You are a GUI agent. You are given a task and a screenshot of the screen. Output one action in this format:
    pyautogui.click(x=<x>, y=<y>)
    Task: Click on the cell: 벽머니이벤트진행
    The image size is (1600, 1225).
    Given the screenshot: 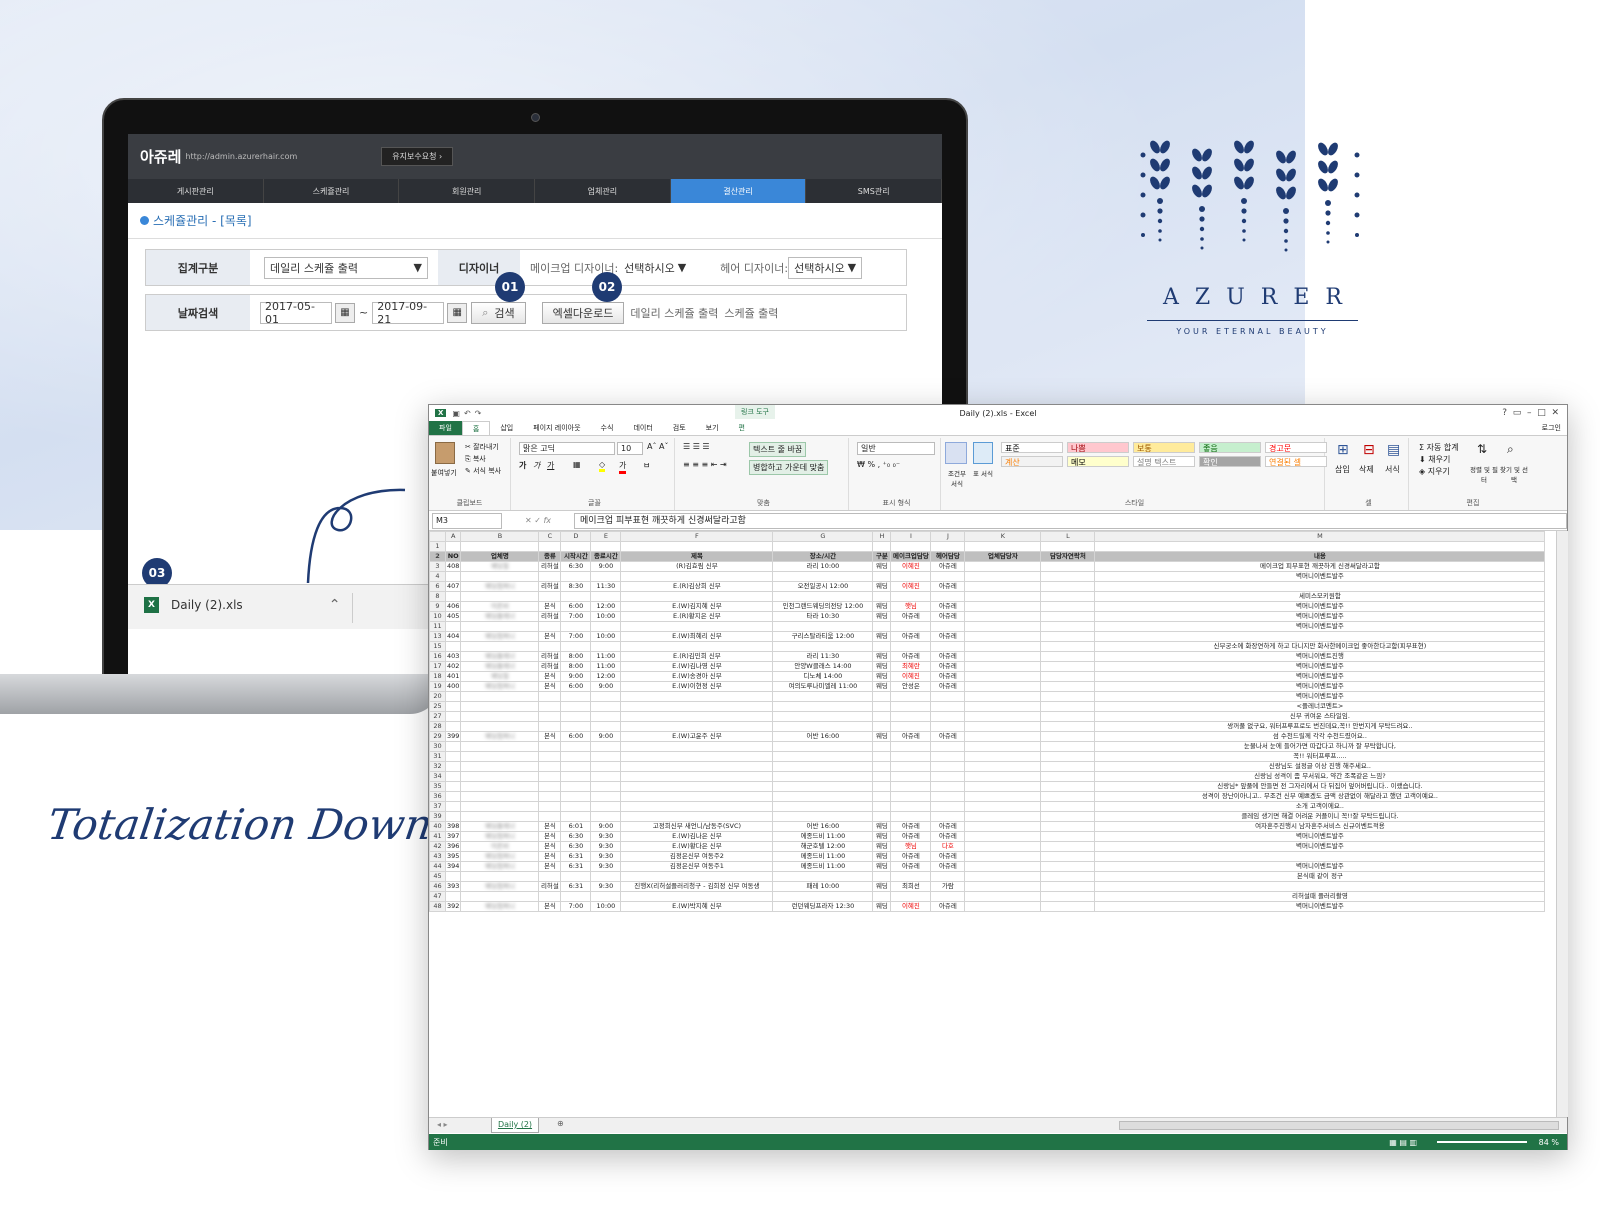 What is the action you would take?
    pyautogui.click(x=1320, y=656)
    